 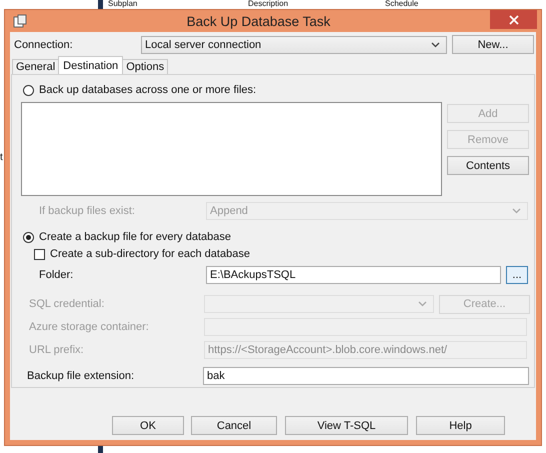 What do you see at coordinates (67, 304) in the screenshot?
I see `field-label: SQL credential:` at bounding box center [67, 304].